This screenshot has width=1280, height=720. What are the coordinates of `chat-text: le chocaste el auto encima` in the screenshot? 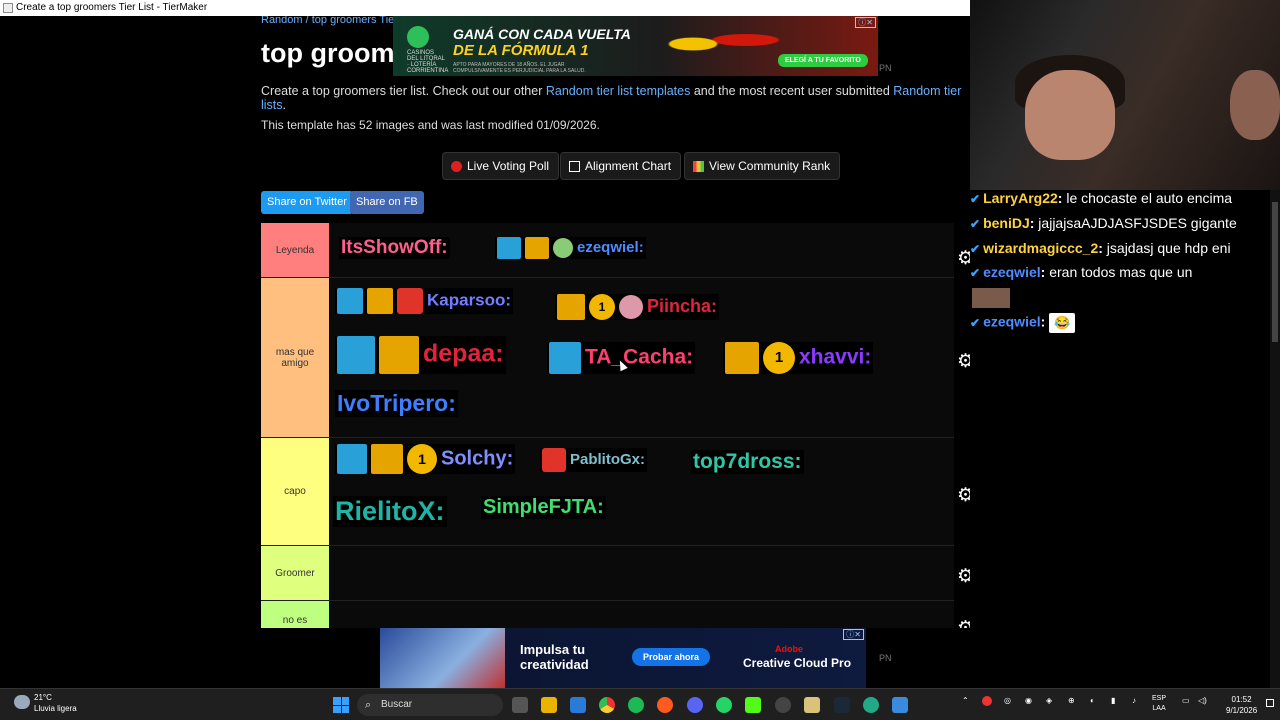 It's located at (1147, 198).